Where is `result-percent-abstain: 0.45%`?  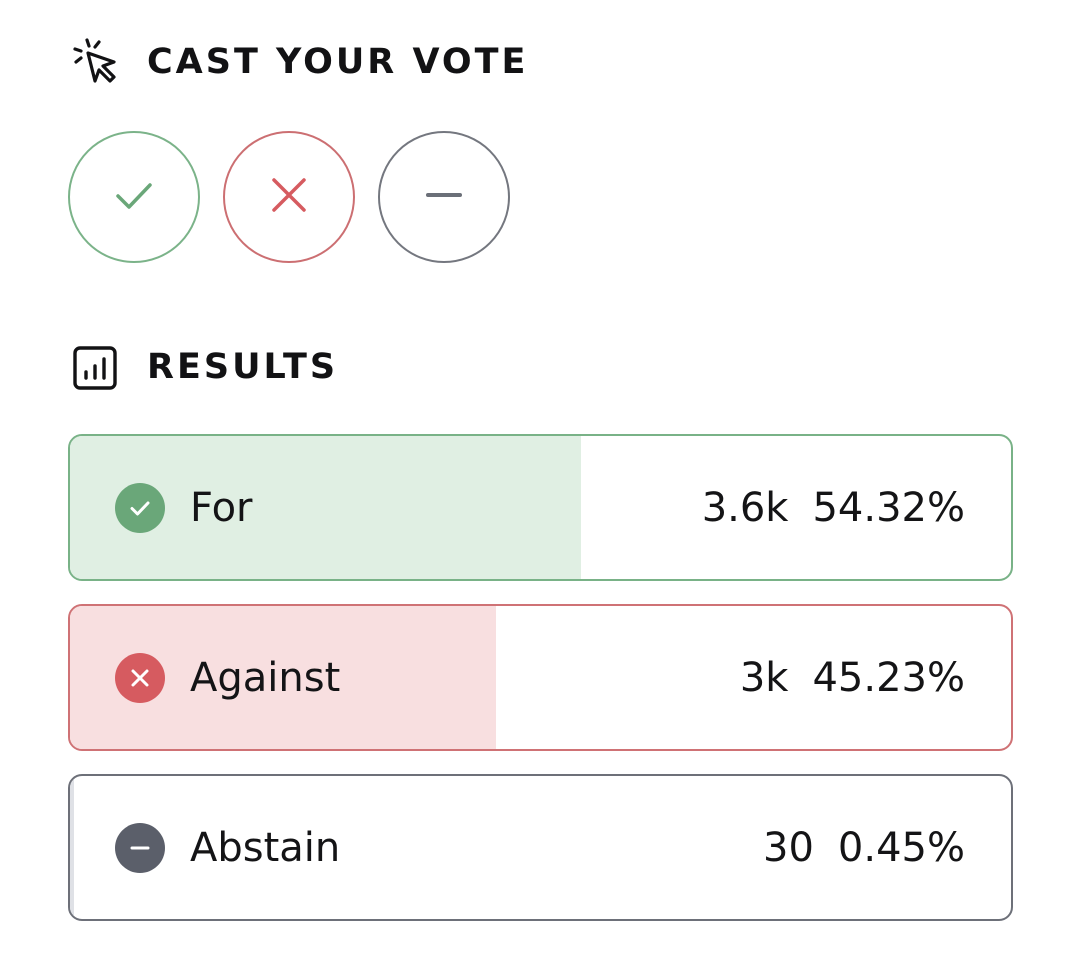 result-percent-abstain: 0.45% is located at coordinates (901, 847).